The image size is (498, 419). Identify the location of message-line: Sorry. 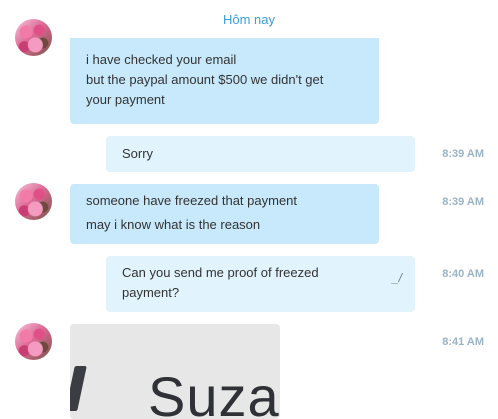
(138, 153).